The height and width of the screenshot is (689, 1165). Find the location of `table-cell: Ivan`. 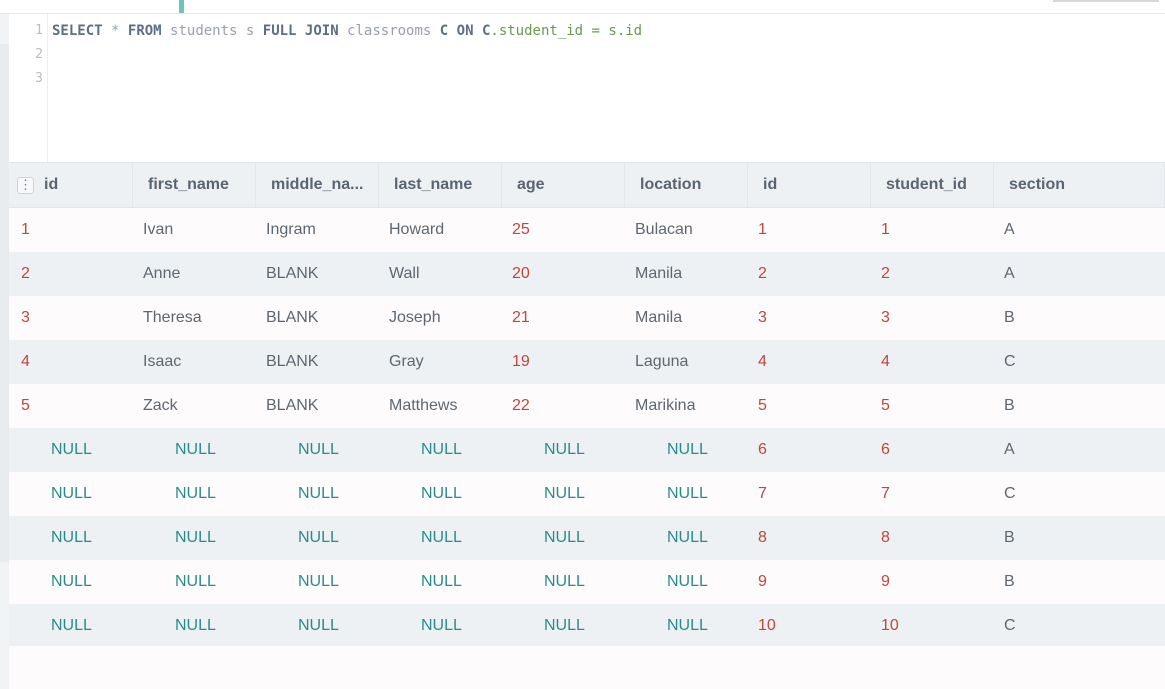

table-cell: Ivan is located at coordinates (194, 230).